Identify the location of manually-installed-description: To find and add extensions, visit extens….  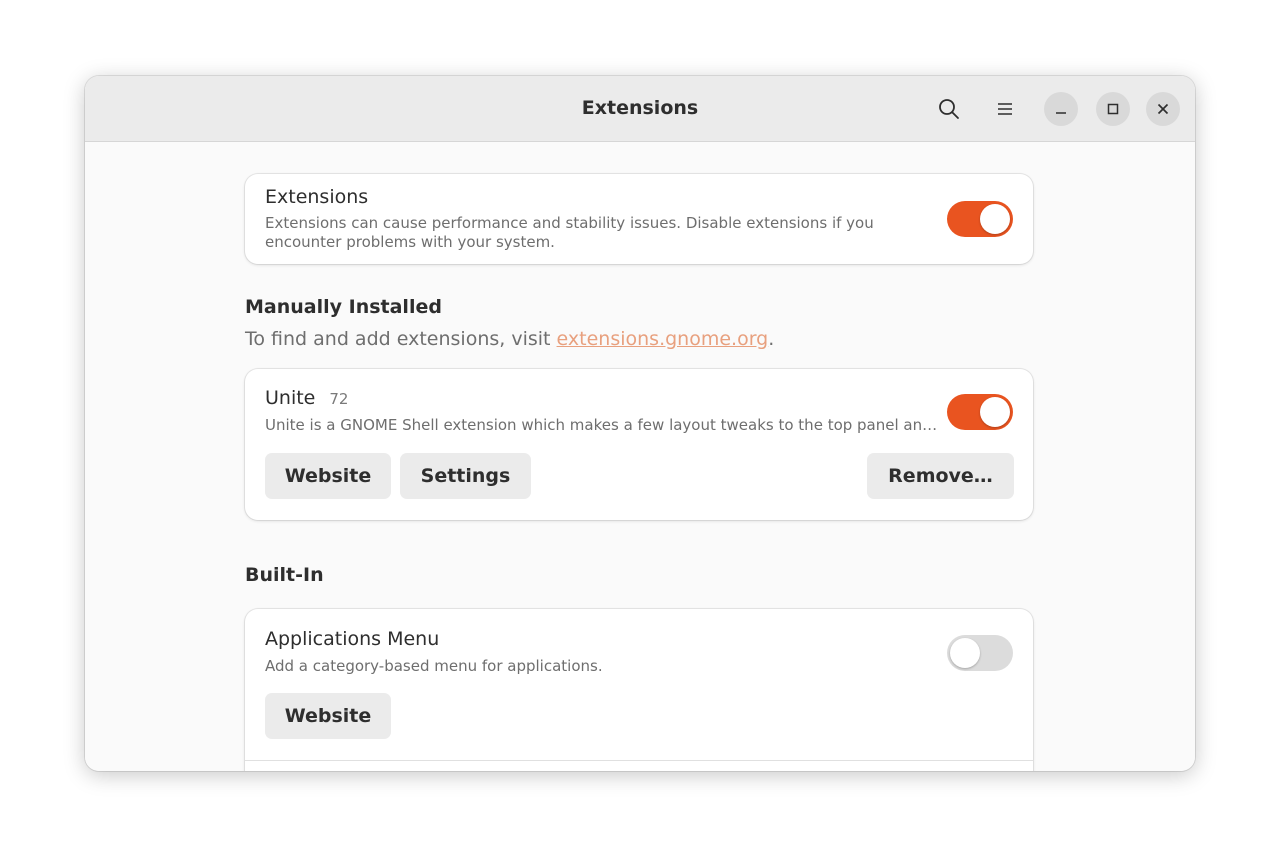
(509, 339).